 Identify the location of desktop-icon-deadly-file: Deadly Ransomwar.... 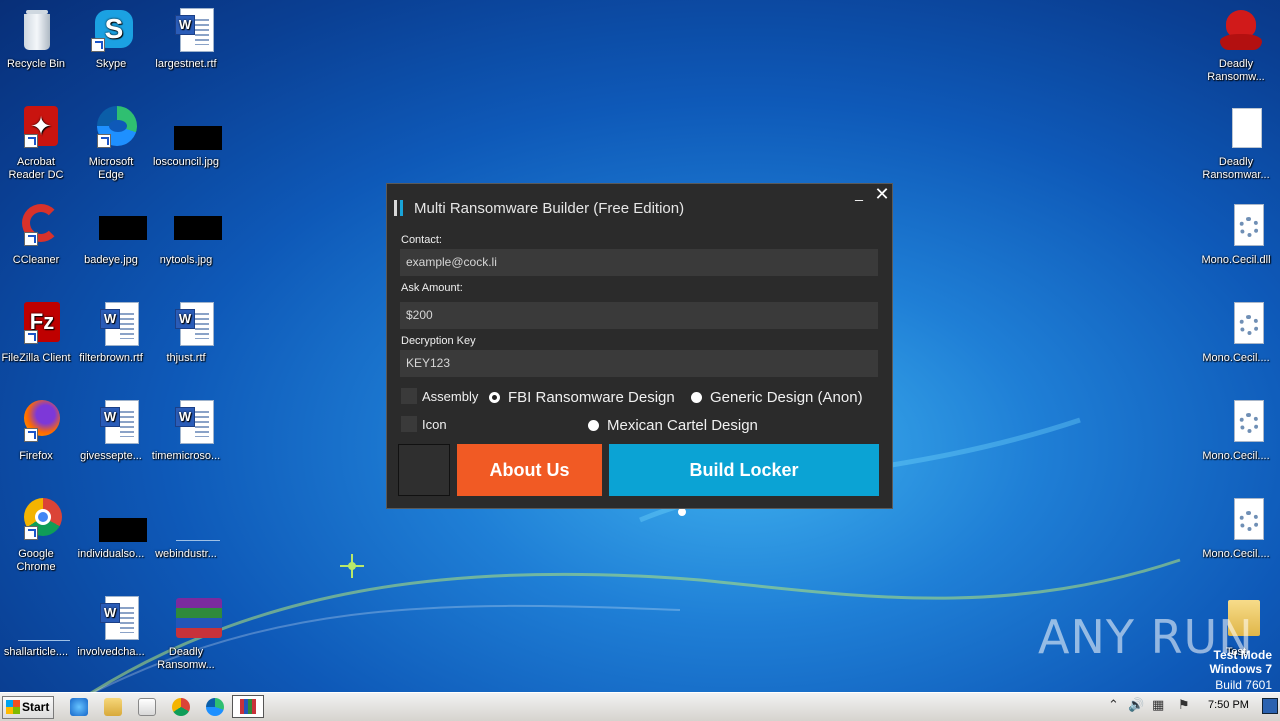
(1236, 143).